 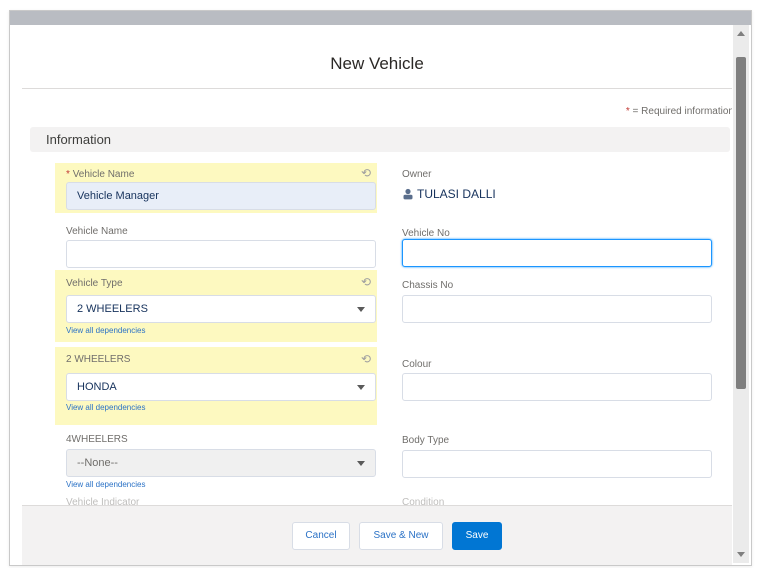 I want to click on colour-label: Colour, so click(x=417, y=364).